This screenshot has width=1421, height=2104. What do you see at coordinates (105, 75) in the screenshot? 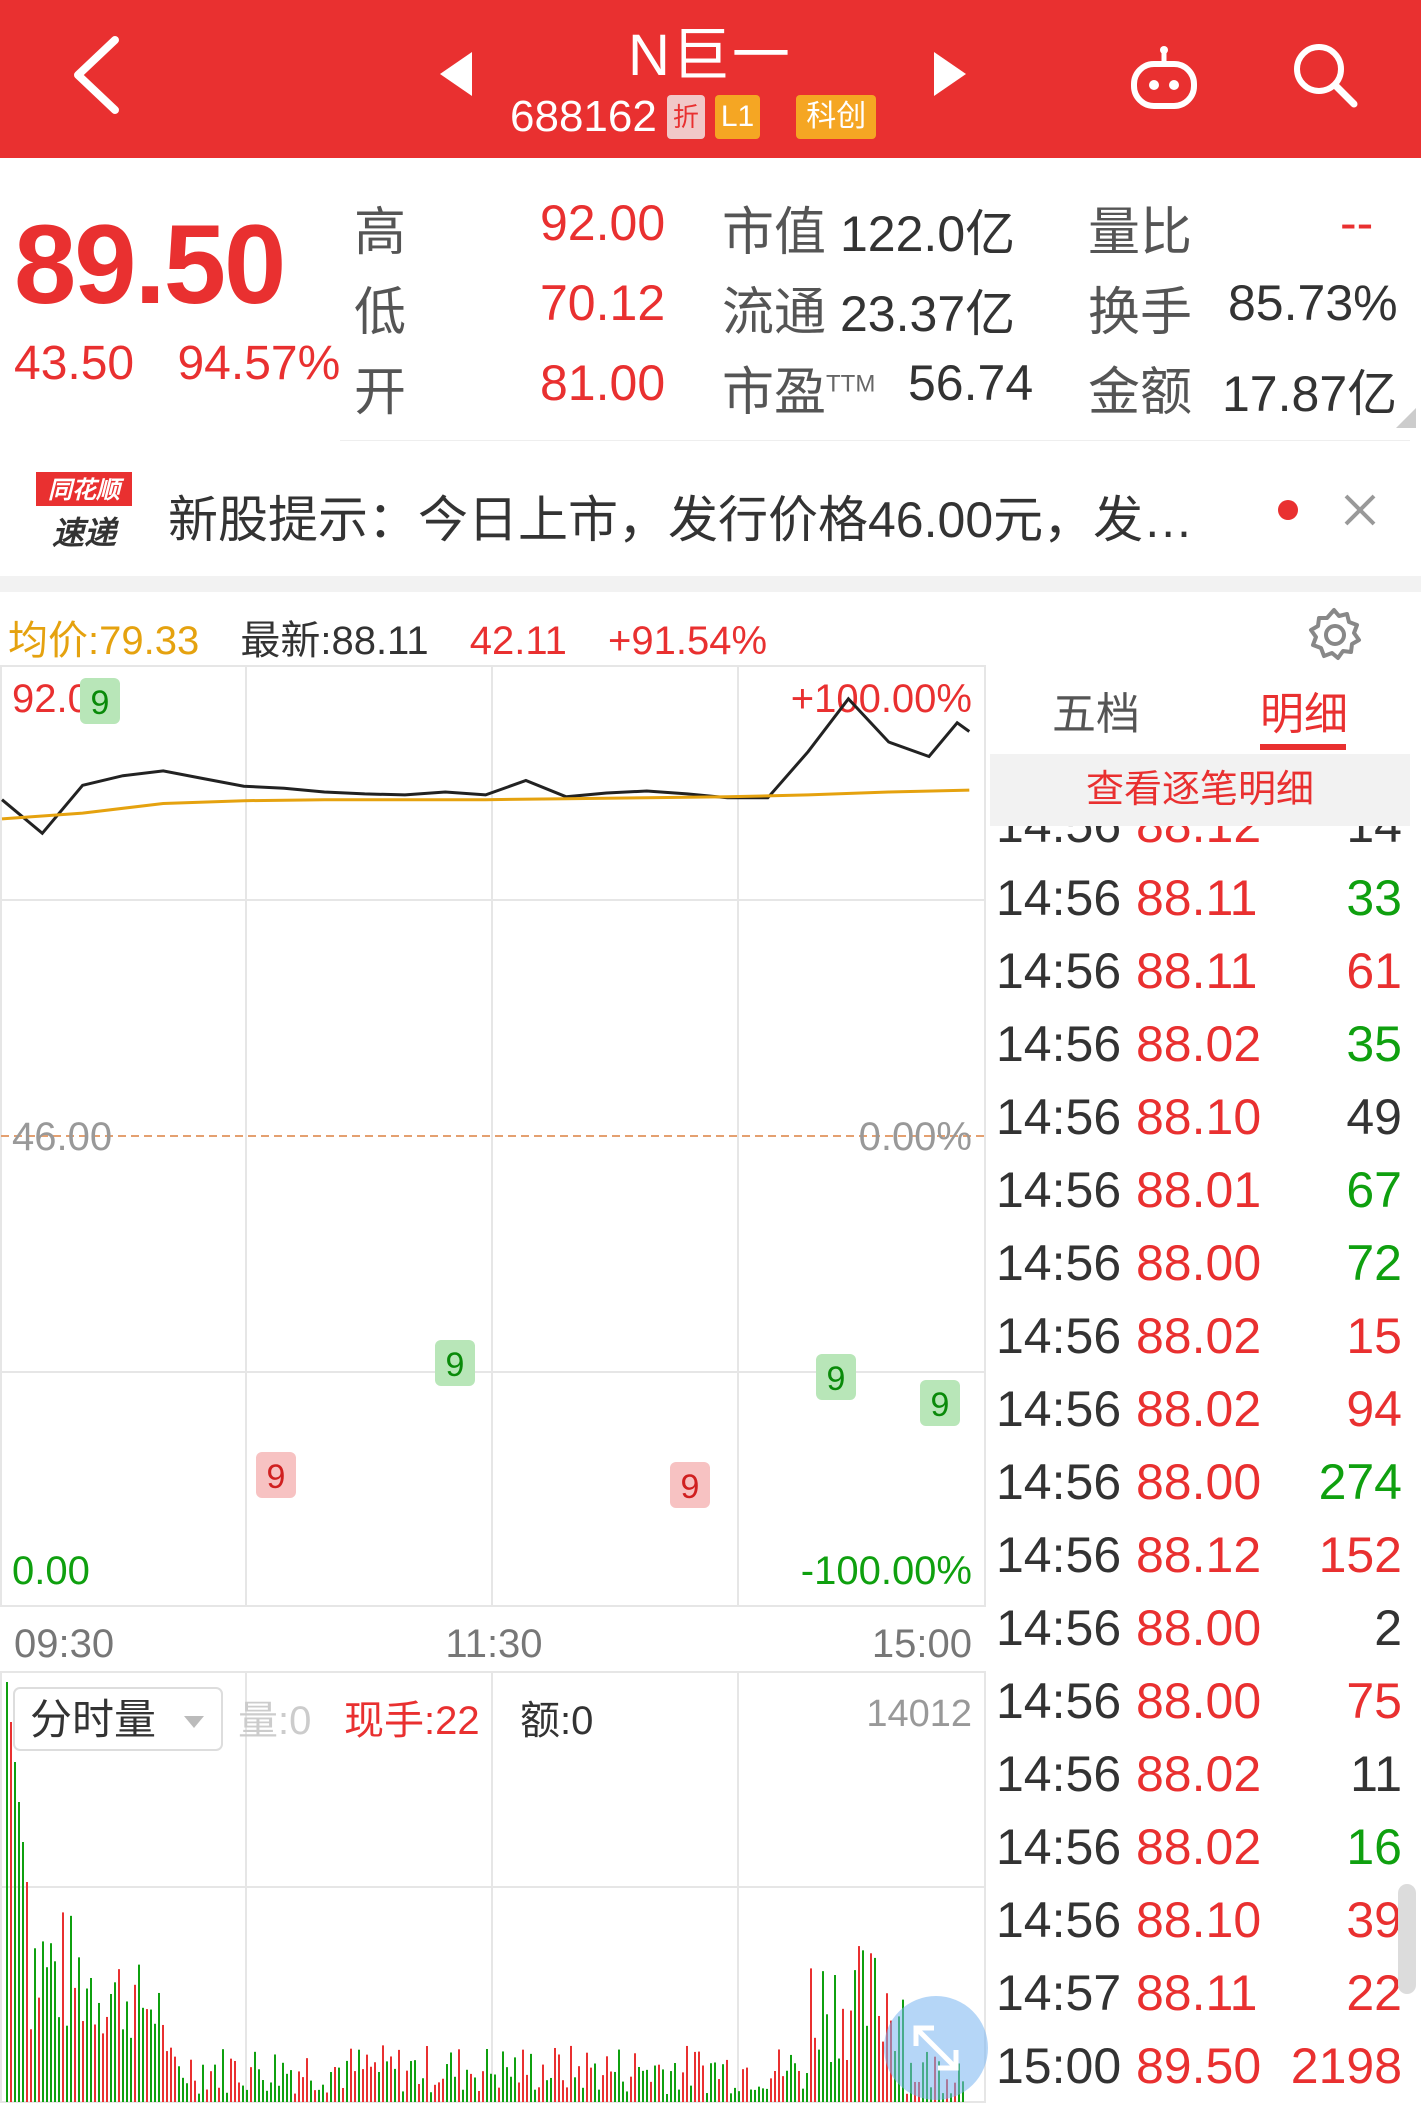
I see `back-arrow-icon` at bounding box center [105, 75].